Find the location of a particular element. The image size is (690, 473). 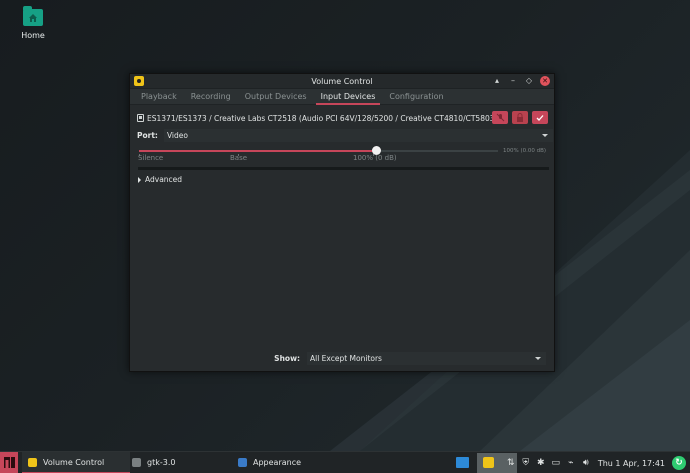

task-label: gtk-3.0 is located at coordinates (161, 462).